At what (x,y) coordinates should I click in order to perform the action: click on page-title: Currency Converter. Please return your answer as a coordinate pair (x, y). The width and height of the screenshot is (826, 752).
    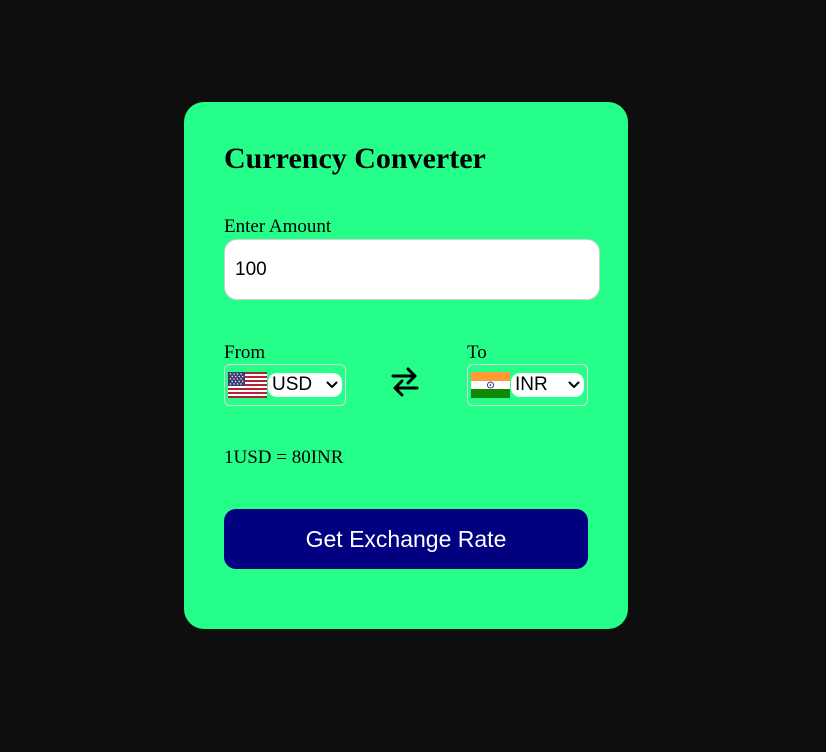
    Looking at the image, I should click on (355, 158).